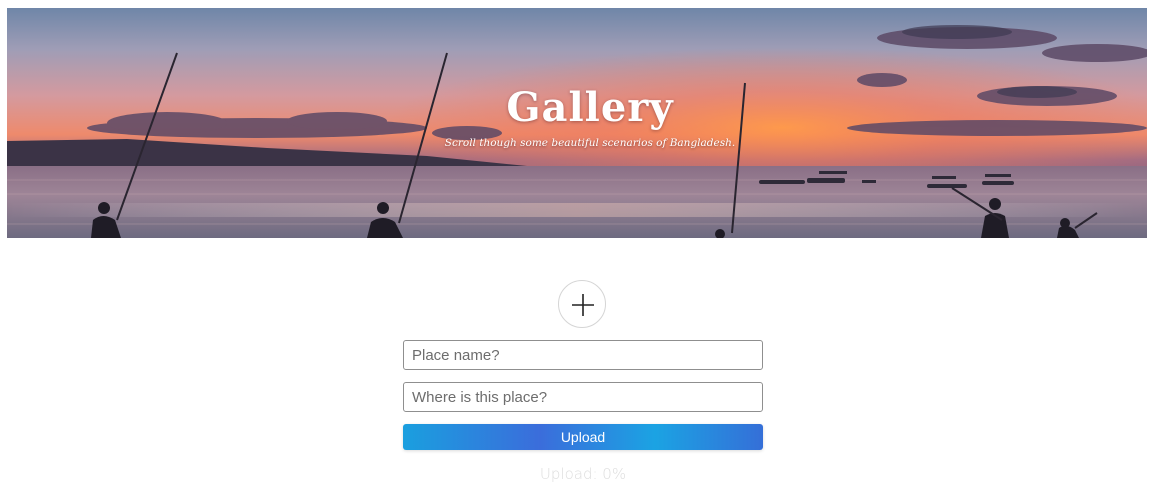  Describe the element at coordinates (590, 107) in the screenshot. I see `page-title: Gallery` at that location.